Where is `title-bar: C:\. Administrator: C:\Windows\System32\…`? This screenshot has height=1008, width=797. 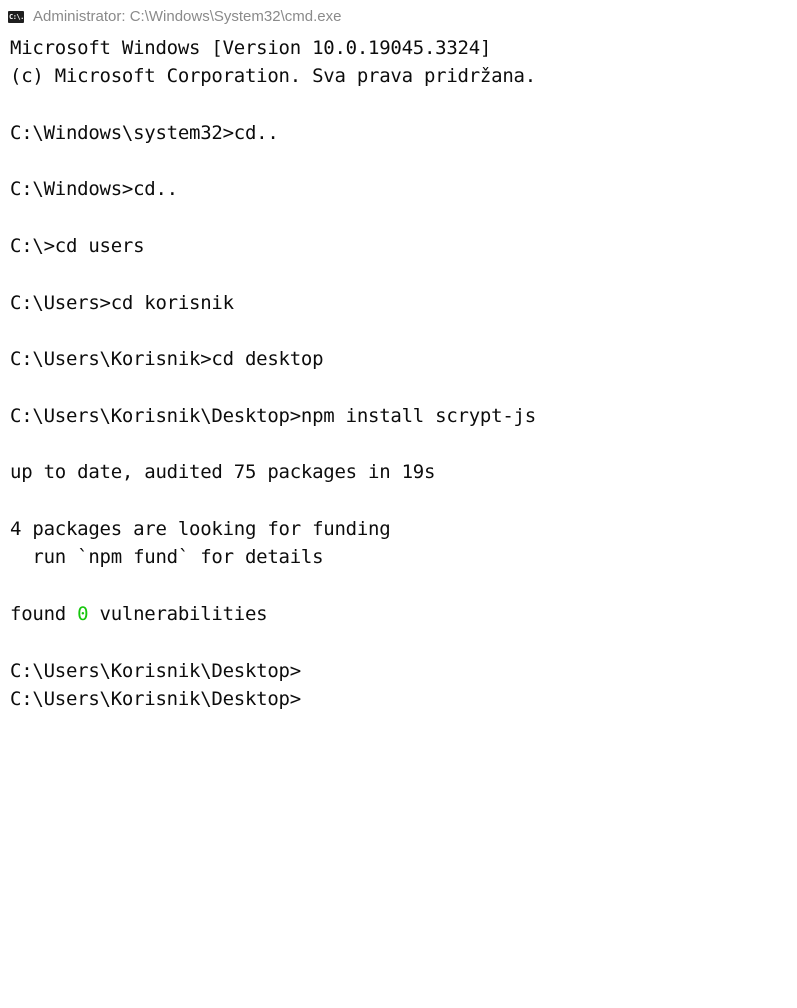
title-bar: C:\. Administrator: C:\Windows\System32\… is located at coordinates (398, 17).